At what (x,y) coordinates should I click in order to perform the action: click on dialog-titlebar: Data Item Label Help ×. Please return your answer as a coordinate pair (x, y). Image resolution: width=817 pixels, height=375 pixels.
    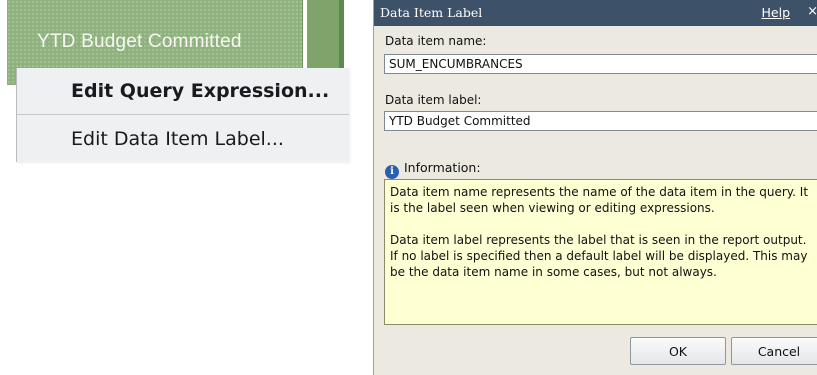
    Looking at the image, I should click on (595, 13).